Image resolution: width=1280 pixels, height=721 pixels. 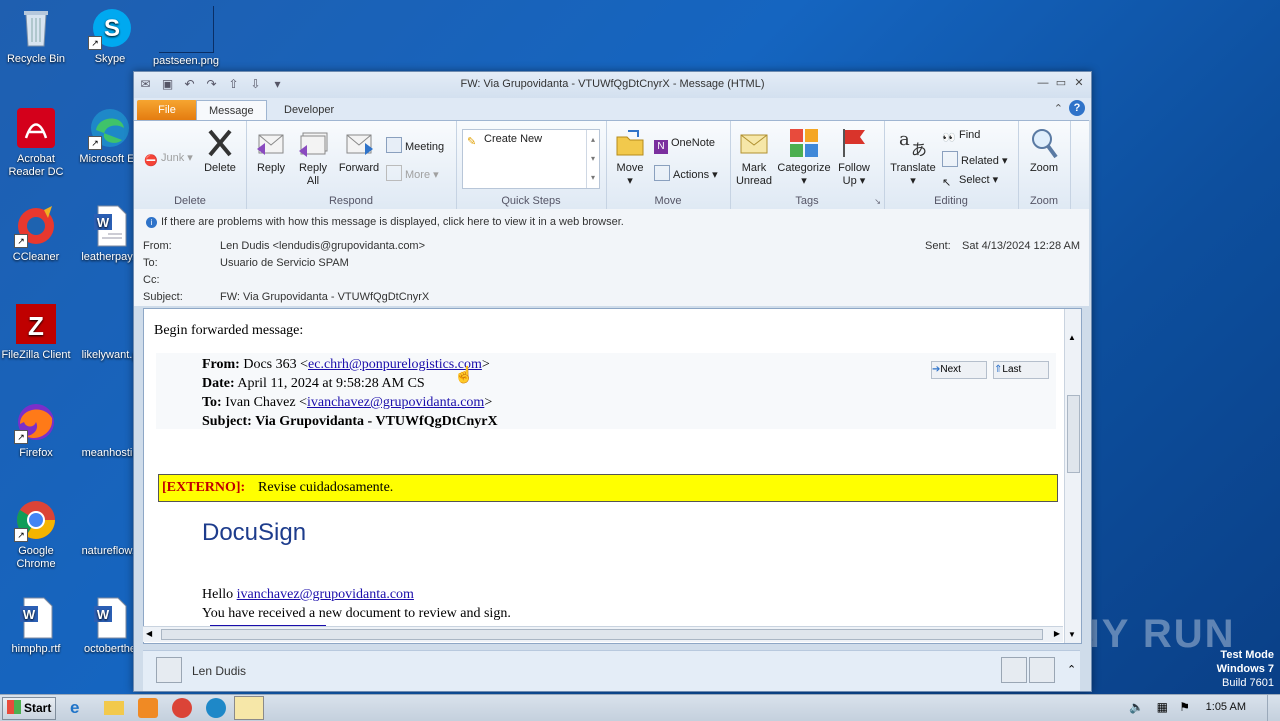 What do you see at coordinates (148, 708) in the screenshot?
I see `media-player-taskbar-icon` at bounding box center [148, 708].